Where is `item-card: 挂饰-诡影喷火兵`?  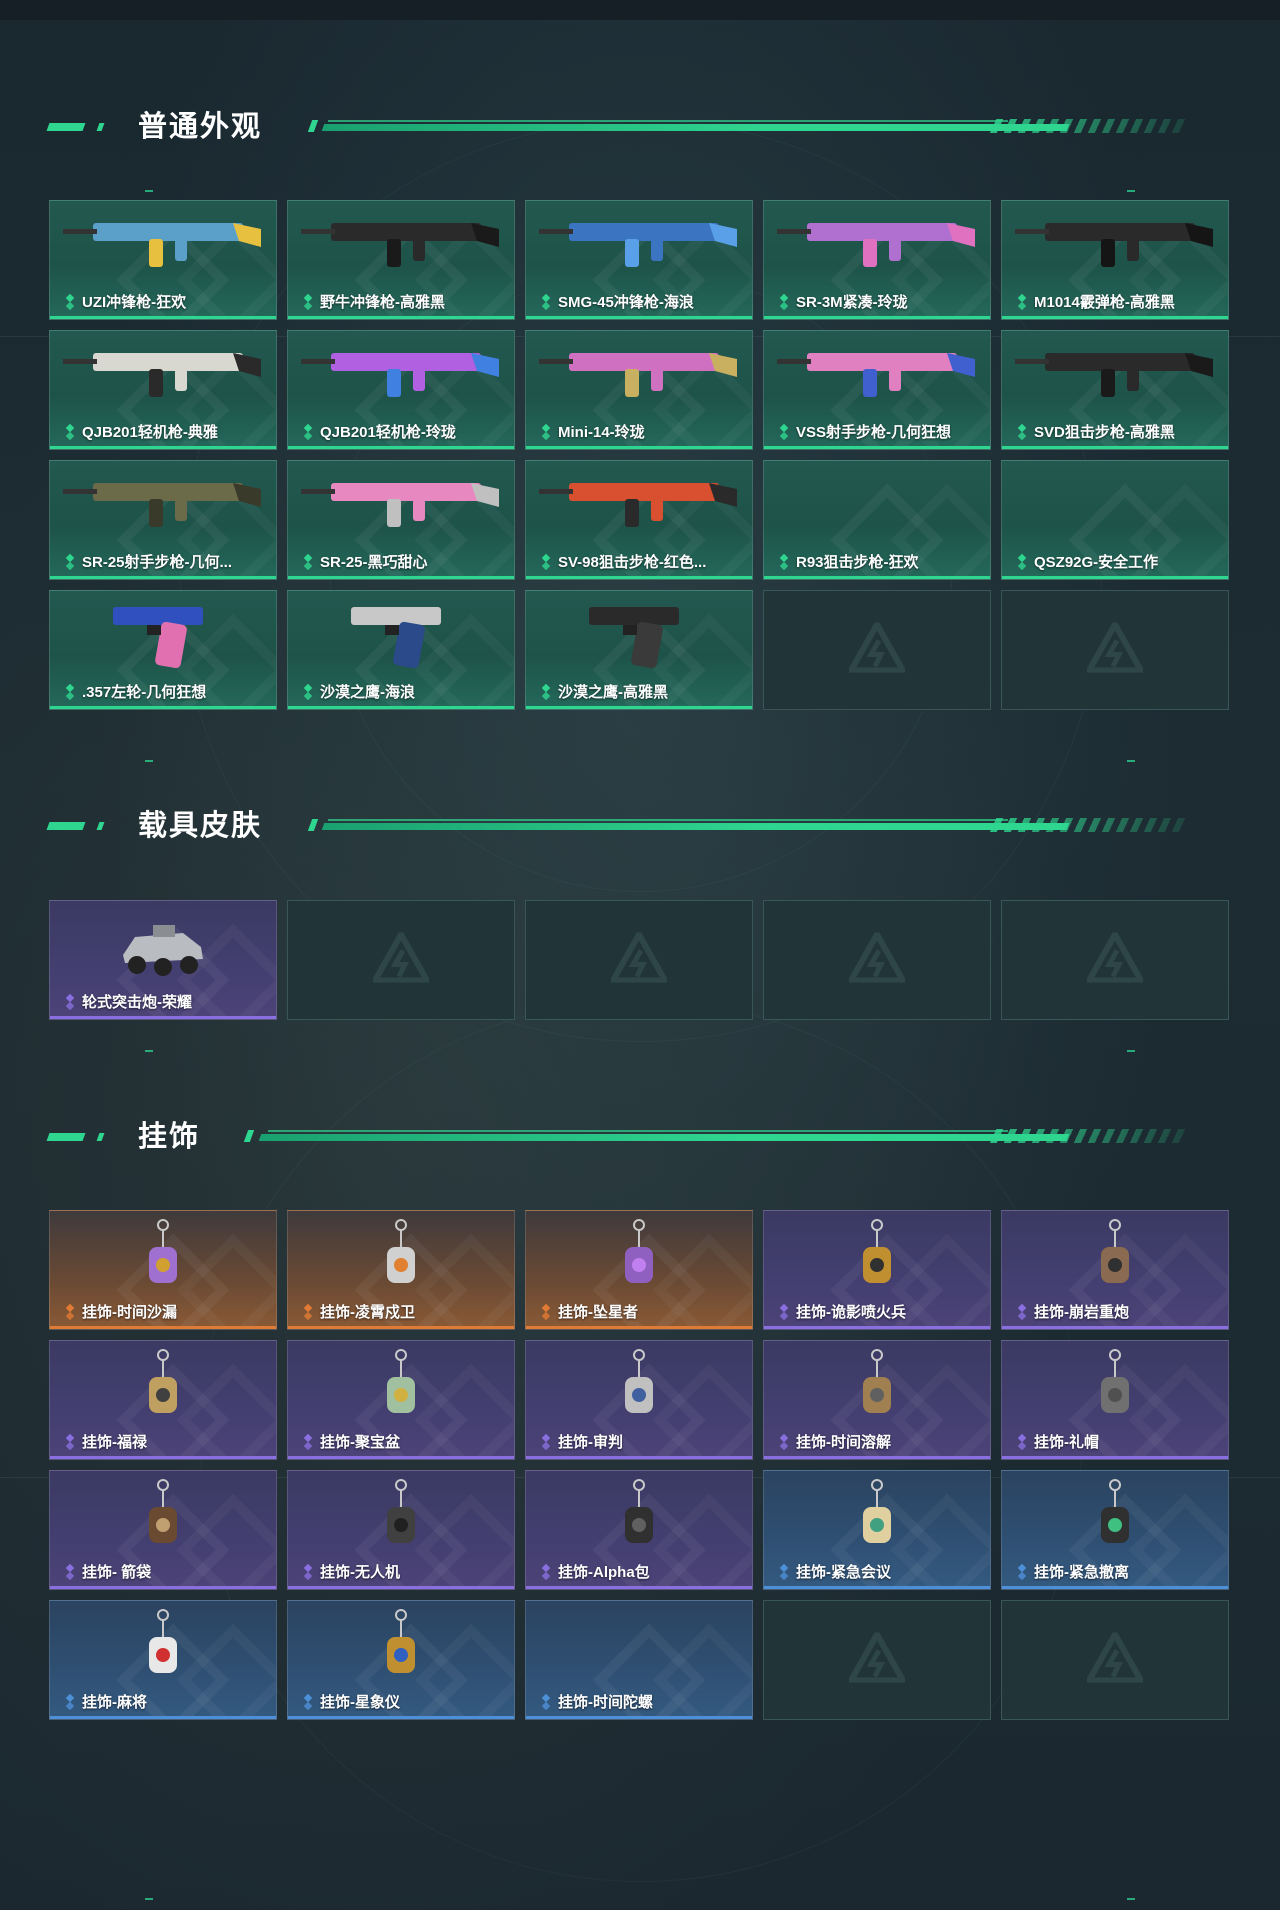
item-card: 挂饰-诡影喷火兵 is located at coordinates (877, 1270).